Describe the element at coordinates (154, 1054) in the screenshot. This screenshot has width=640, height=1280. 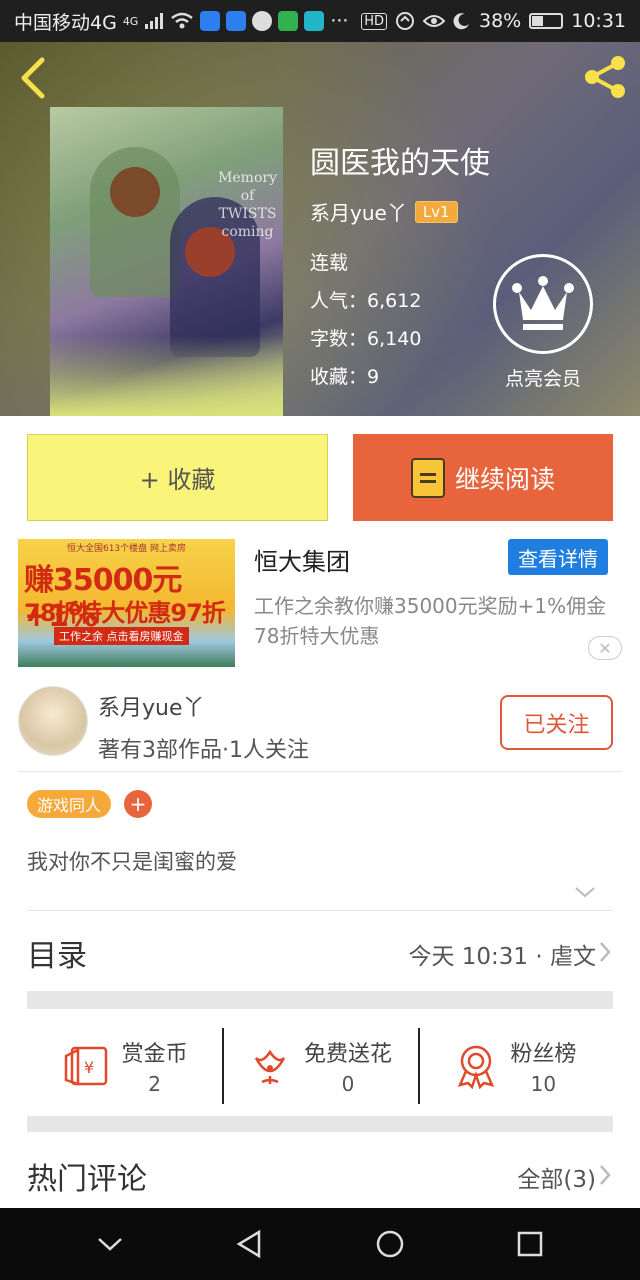
I see `stat-label: 赏金币` at that location.